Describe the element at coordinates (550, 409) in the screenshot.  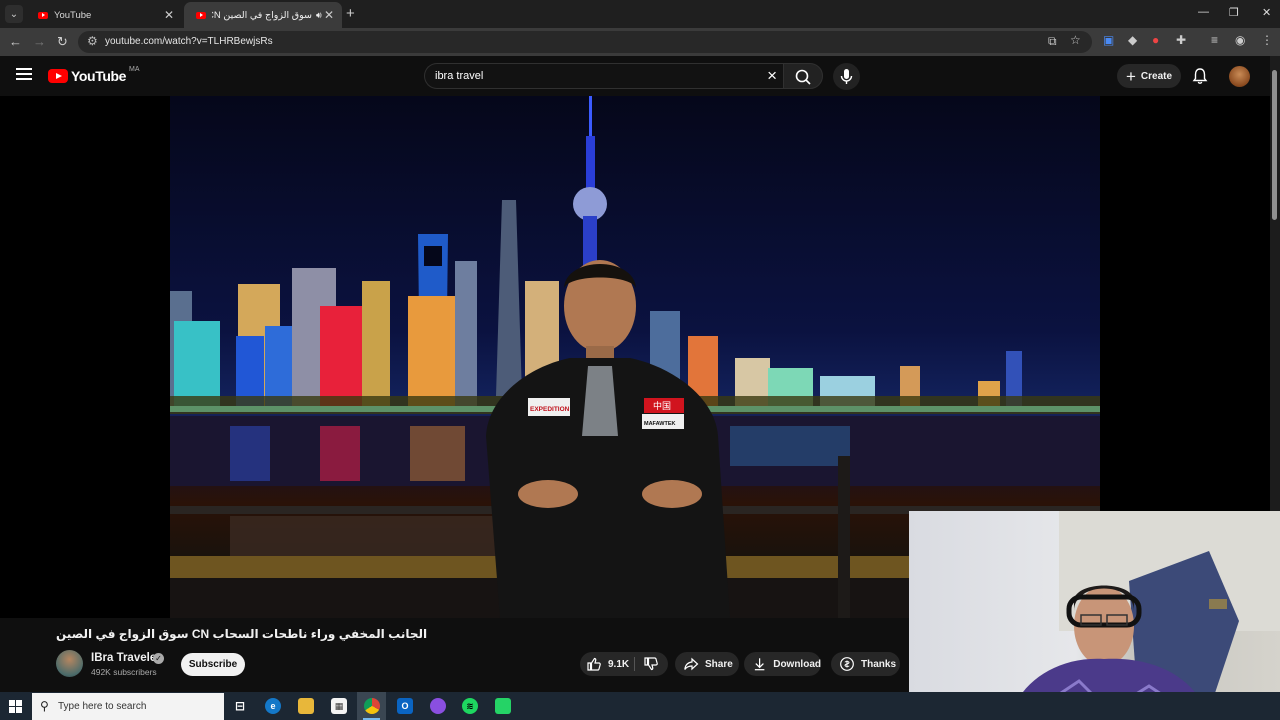
I see `scene-badge-left-text: EXPEDITION` at that location.